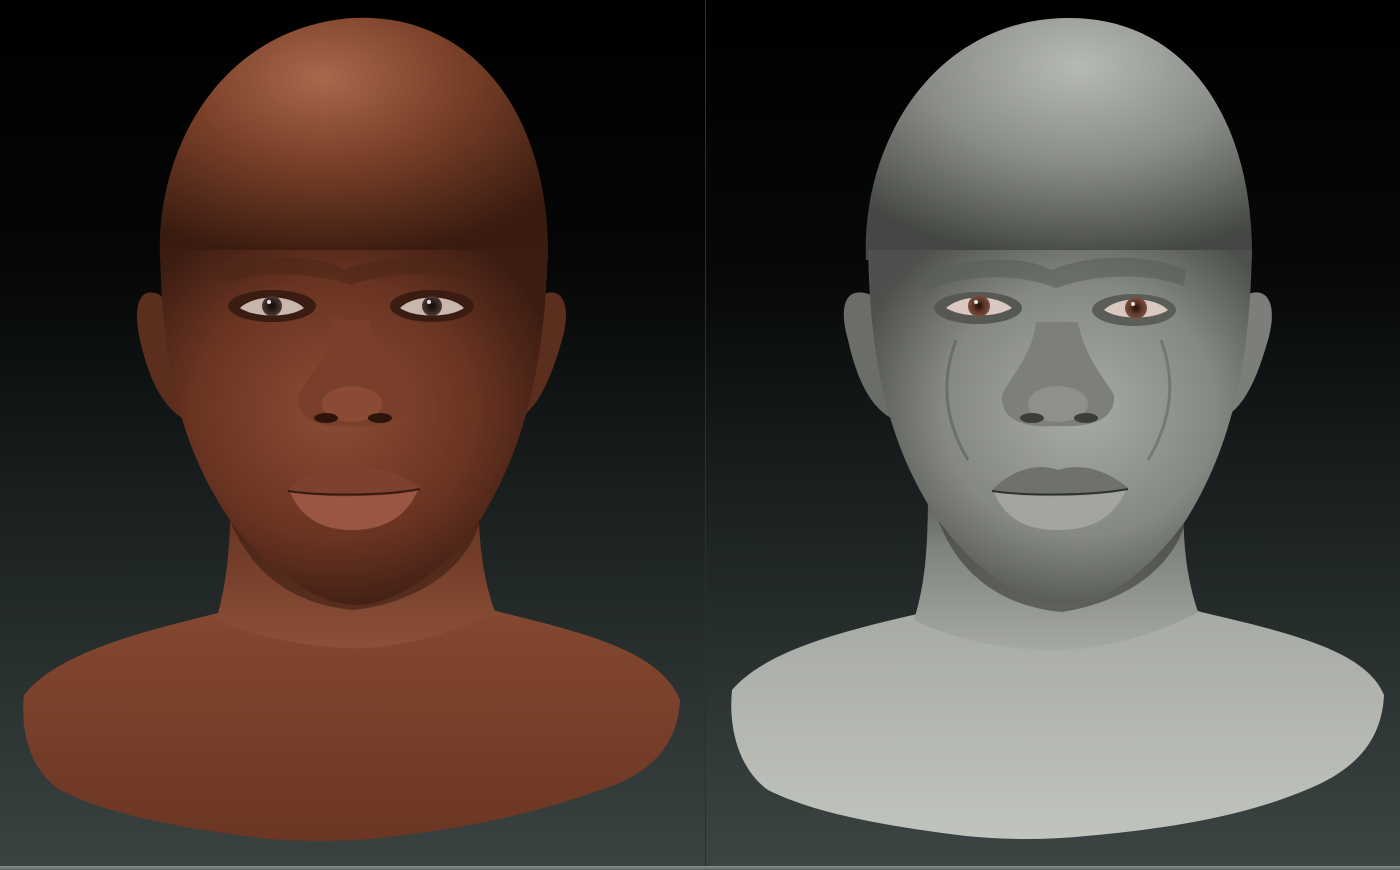 This screenshot has width=1400, height=870. What do you see at coordinates (326, 418) in the screenshot?
I see `left-nostril` at bounding box center [326, 418].